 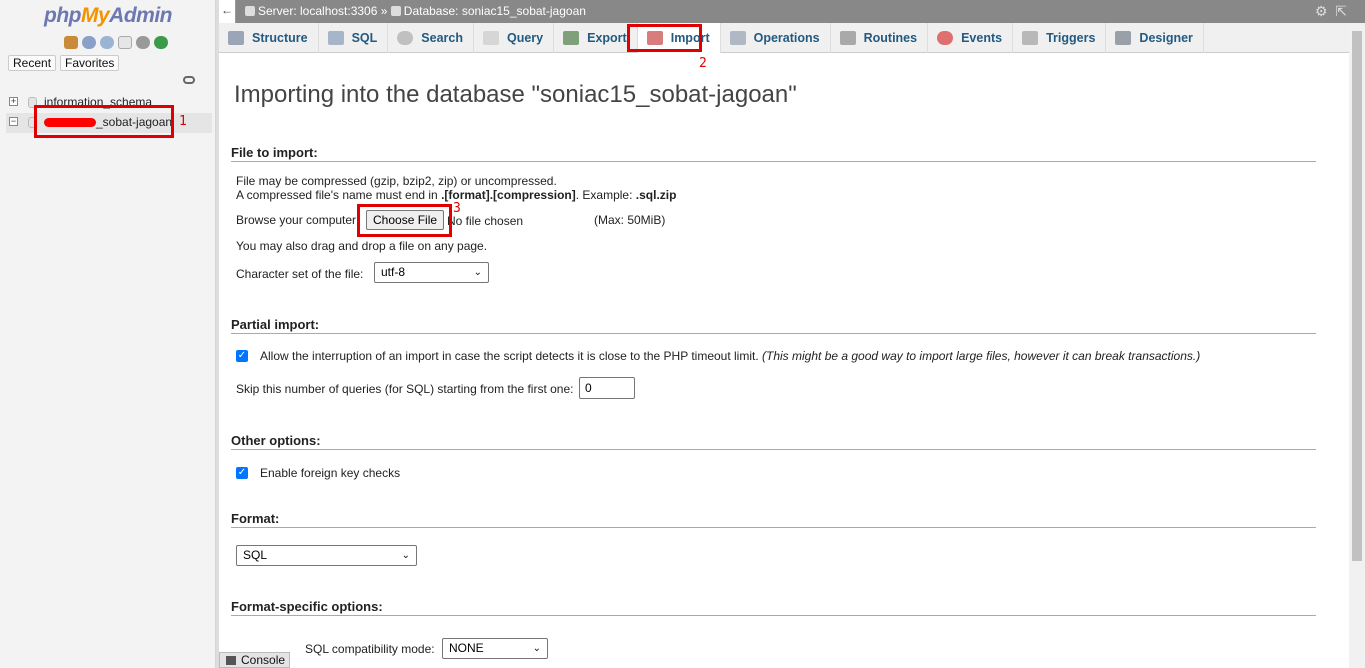 What do you see at coordinates (107, 42) in the screenshot?
I see `help-icon` at bounding box center [107, 42].